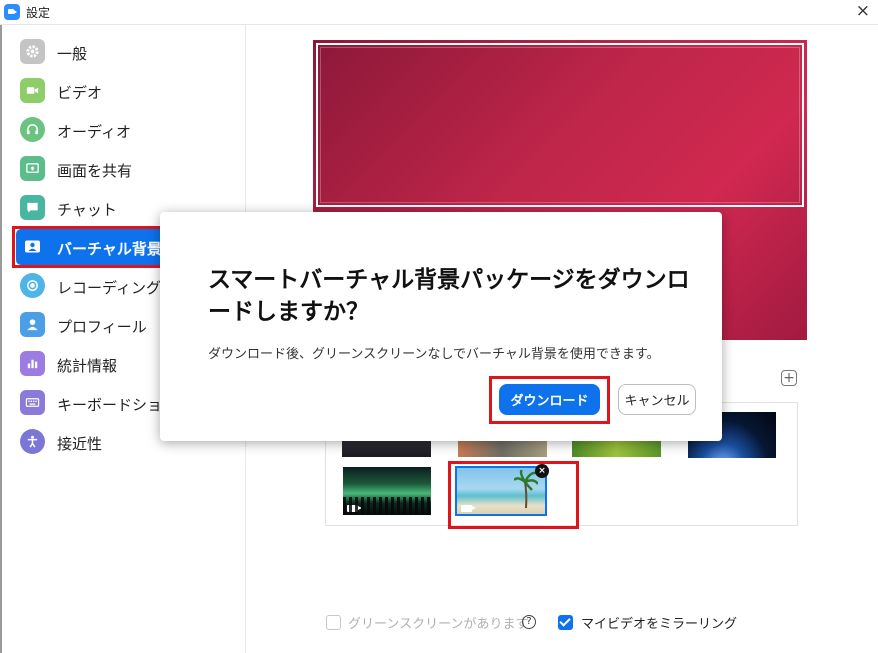  I want to click on share-screen-icon, so click(32, 168).